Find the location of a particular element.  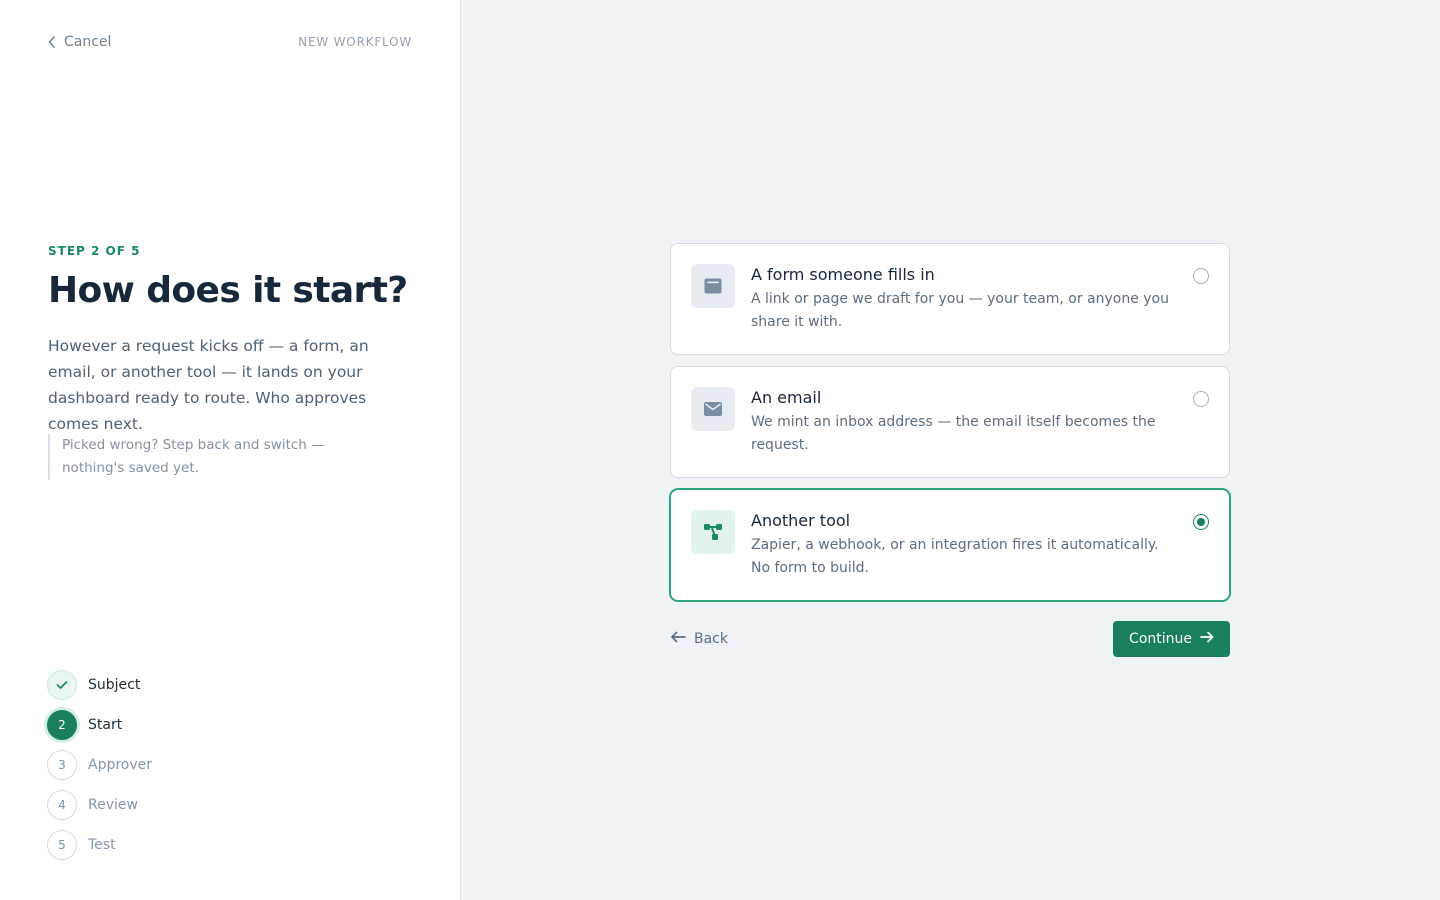

mail-icon is located at coordinates (713, 409).